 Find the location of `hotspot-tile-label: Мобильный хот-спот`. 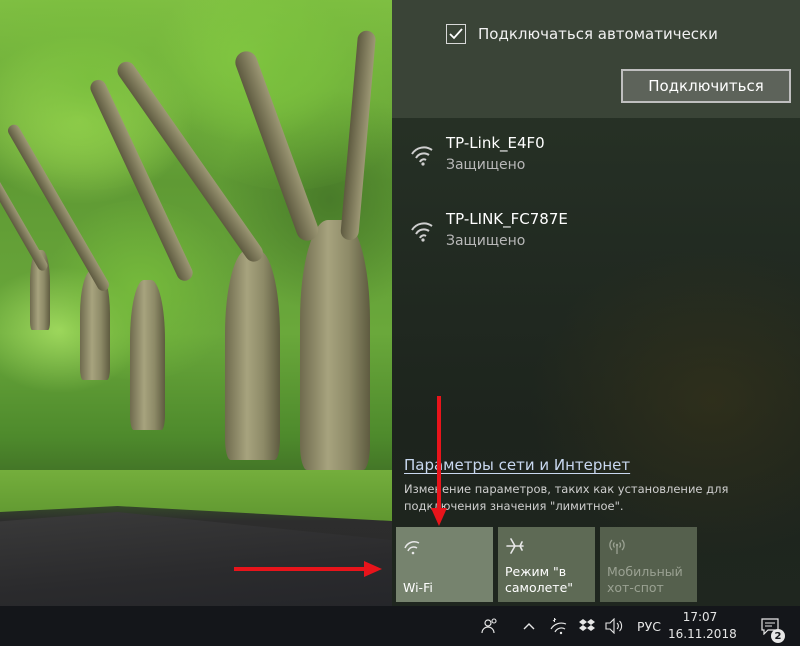

hotspot-tile-label: Мобильный хот-спот is located at coordinates (645, 580).